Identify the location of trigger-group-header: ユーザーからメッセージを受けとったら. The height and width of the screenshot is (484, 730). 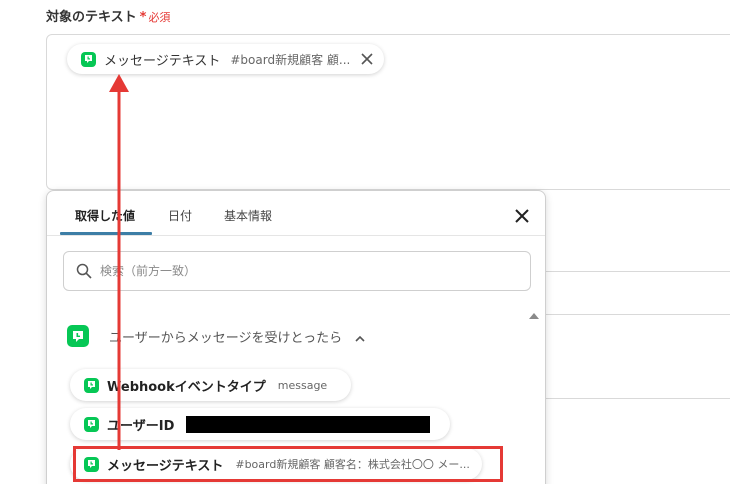
(216, 336).